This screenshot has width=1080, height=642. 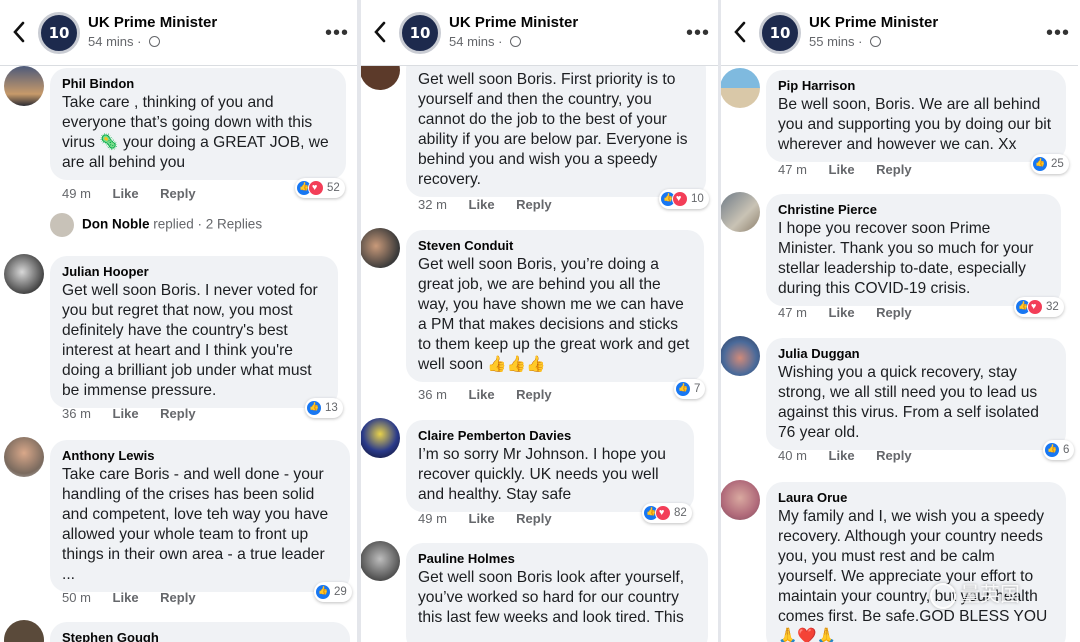 I want to click on comment-bubble: Stephen Gough, so click(x=200, y=632).